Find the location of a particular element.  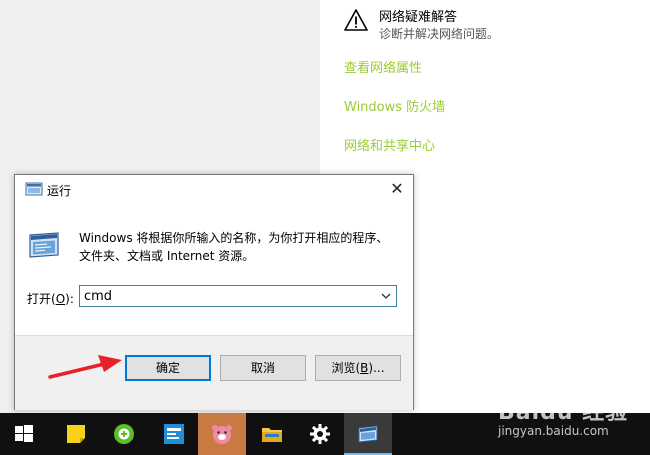

file-explorer-icon is located at coordinates (272, 435).